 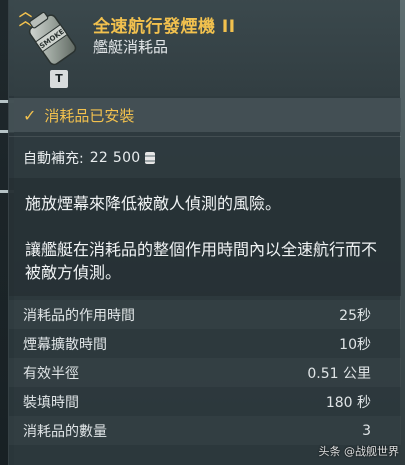 What do you see at coordinates (205, 430) in the screenshot?
I see `stat-row: 消耗品的數量 3` at bounding box center [205, 430].